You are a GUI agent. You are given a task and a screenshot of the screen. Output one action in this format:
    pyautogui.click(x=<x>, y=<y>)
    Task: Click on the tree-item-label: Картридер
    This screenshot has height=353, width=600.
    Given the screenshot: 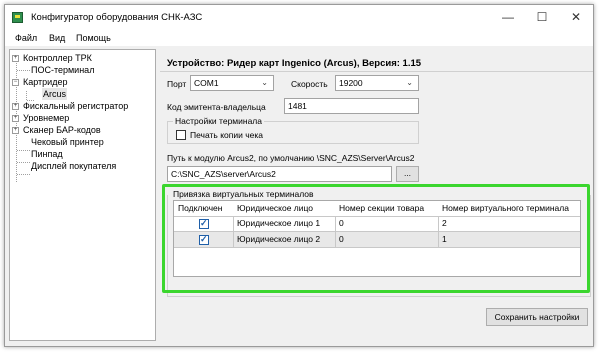 What is the action you would take?
    pyautogui.click(x=45, y=82)
    